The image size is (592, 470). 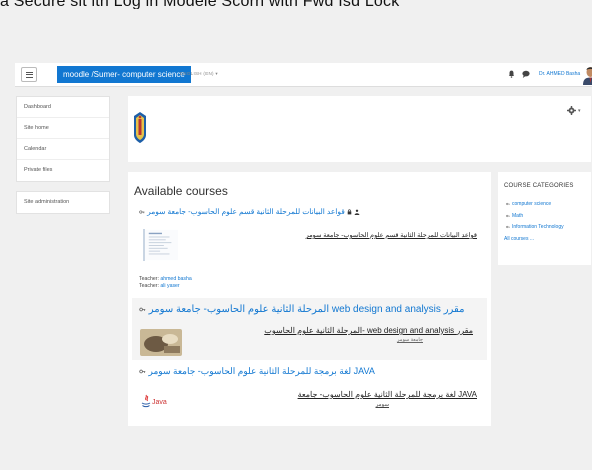 What do you see at coordinates (169, 286) in the screenshot?
I see `teacher-link: ali yaser` at bounding box center [169, 286].